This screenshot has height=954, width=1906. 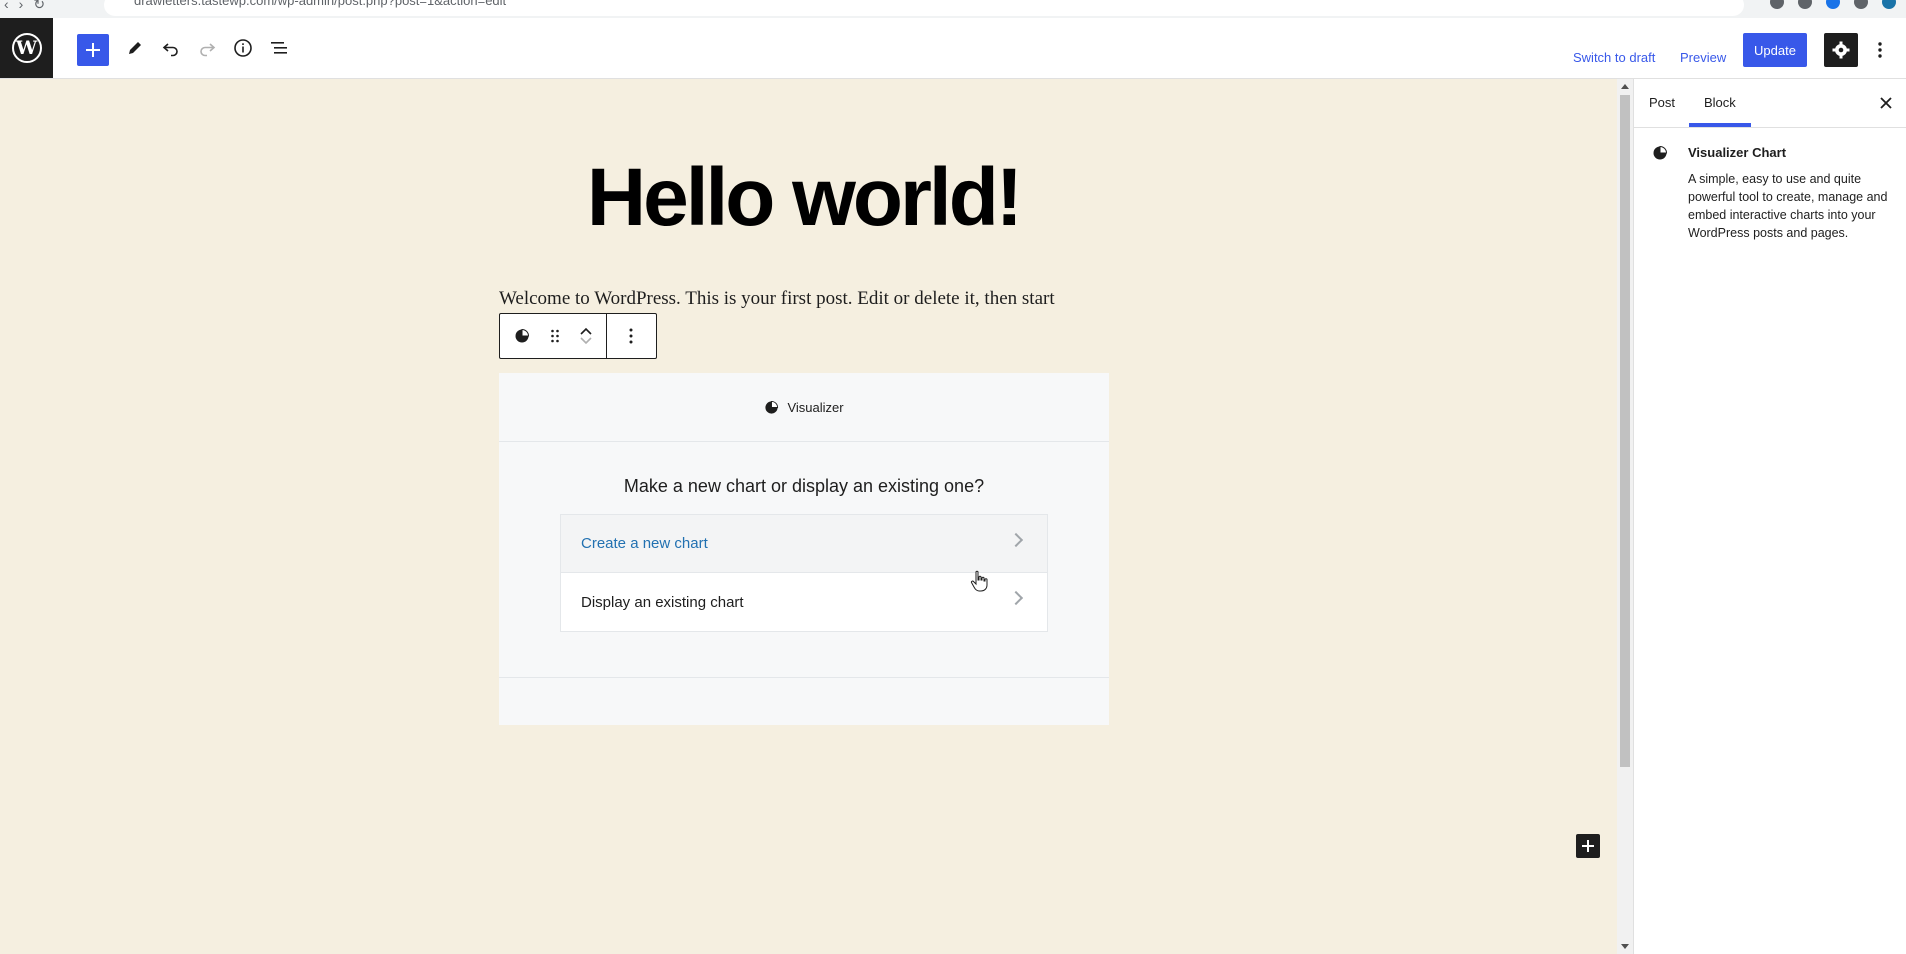 What do you see at coordinates (1805, 4) in the screenshot?
I see `star-icon` at bounding box center [1805, 4].